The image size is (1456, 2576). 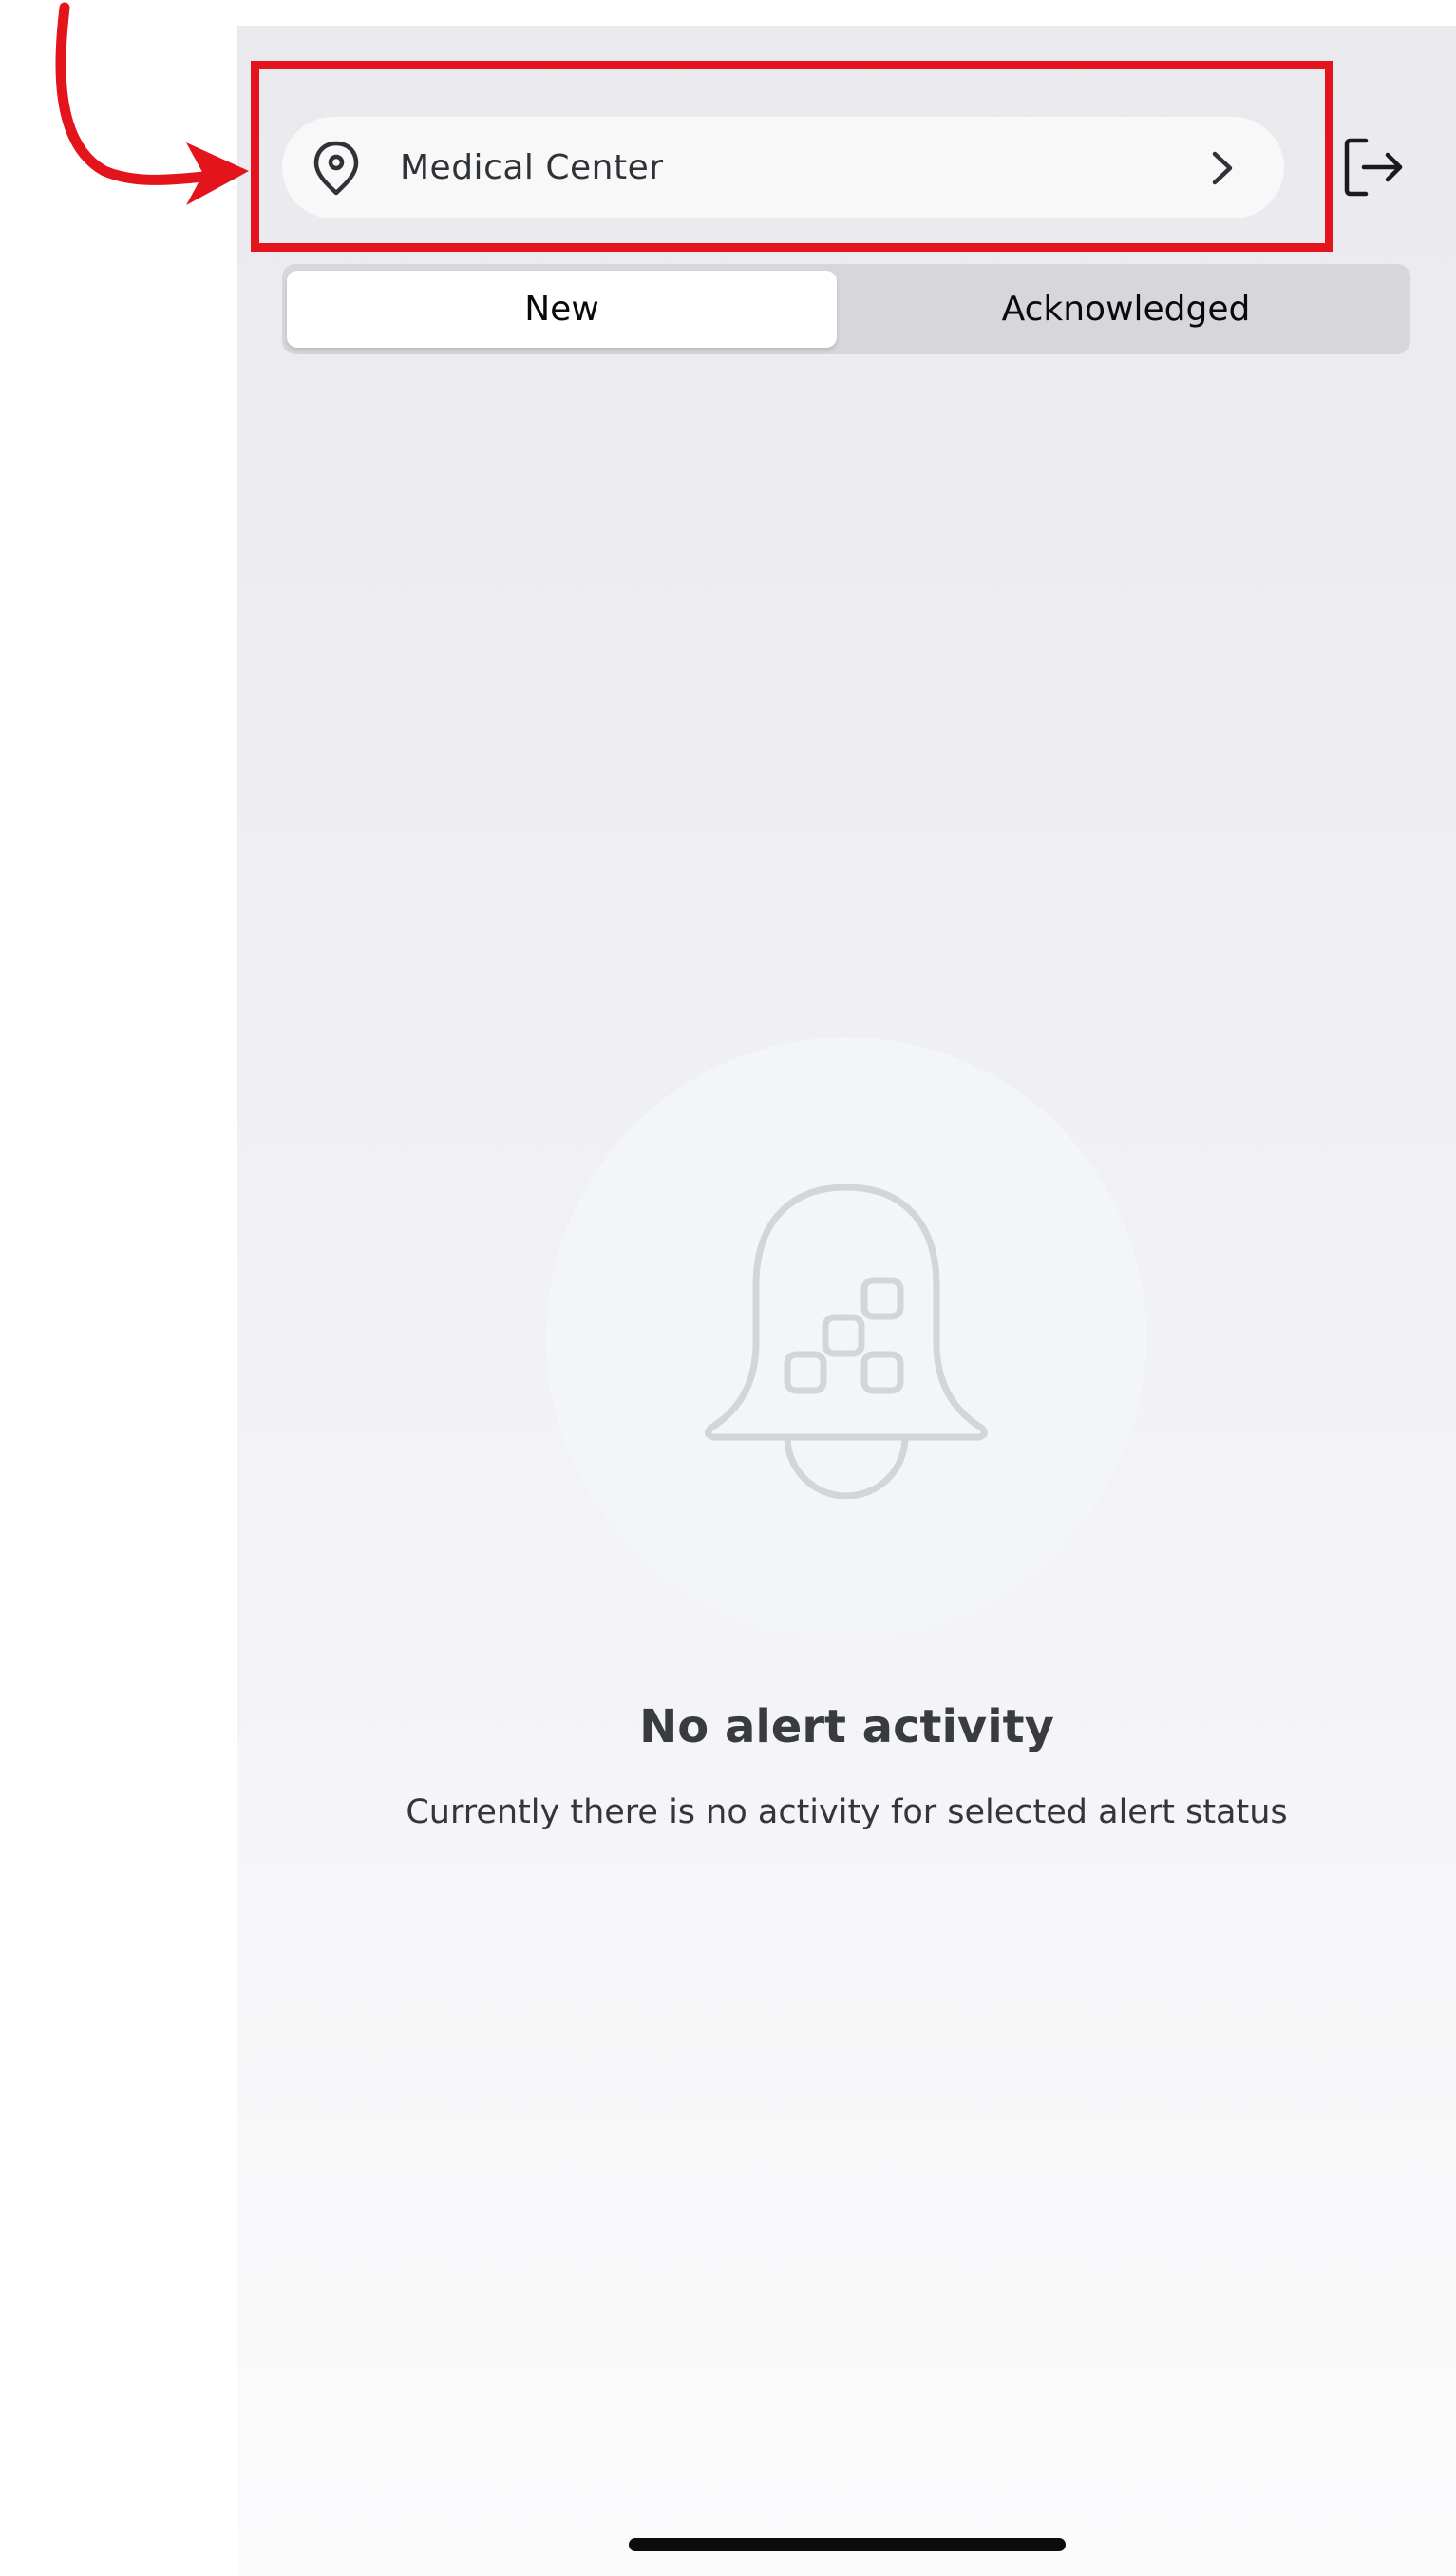 I want to click on empty-state-title: No alert activity, so click(x=846, y=1726).